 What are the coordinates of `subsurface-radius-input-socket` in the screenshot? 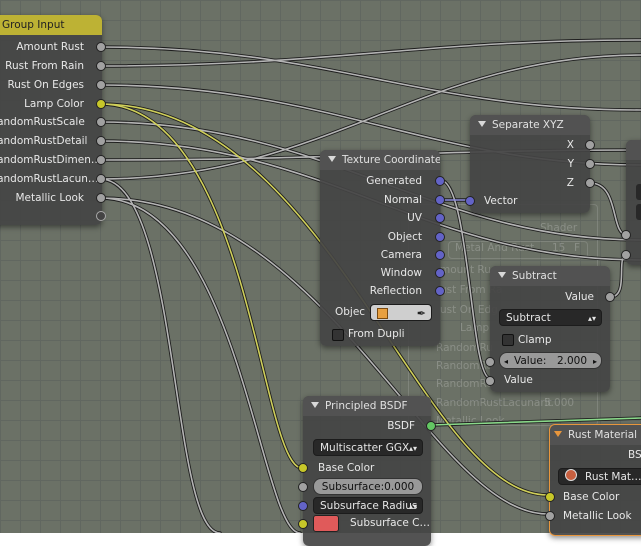 It's located at (303, 506).